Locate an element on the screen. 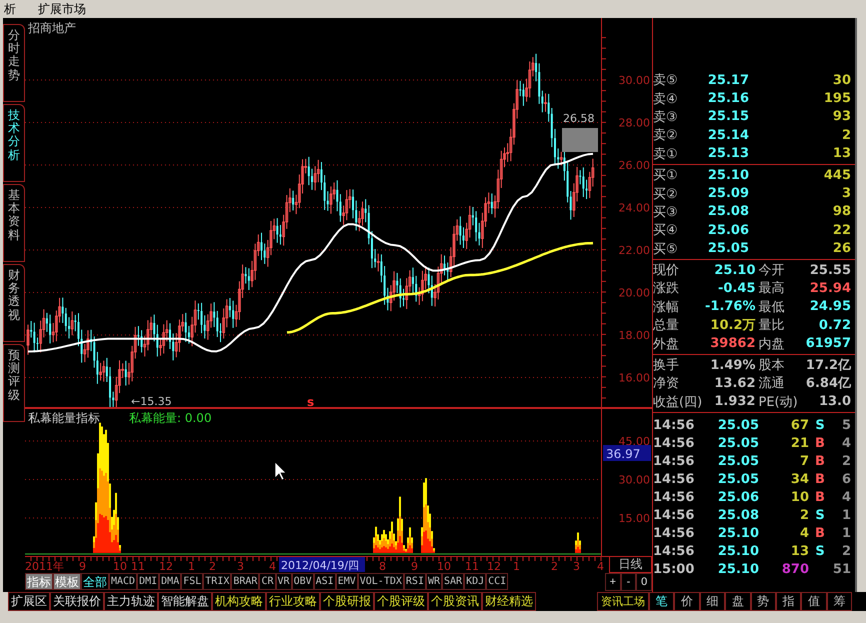 The width and height of the screenshot is (866, 623). indicator-tab: EMV is located at coordinates (347, 581).